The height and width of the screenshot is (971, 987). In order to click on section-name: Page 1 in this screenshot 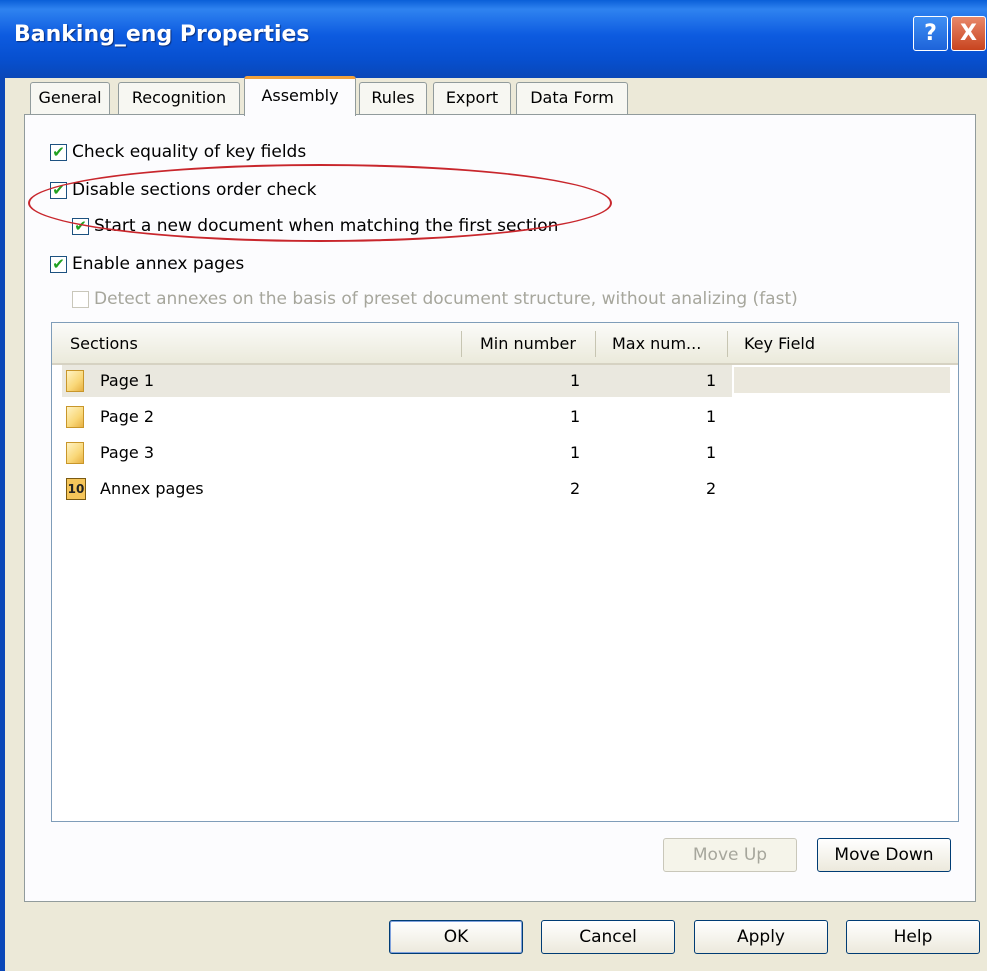, I will do `click(127, 380)`.